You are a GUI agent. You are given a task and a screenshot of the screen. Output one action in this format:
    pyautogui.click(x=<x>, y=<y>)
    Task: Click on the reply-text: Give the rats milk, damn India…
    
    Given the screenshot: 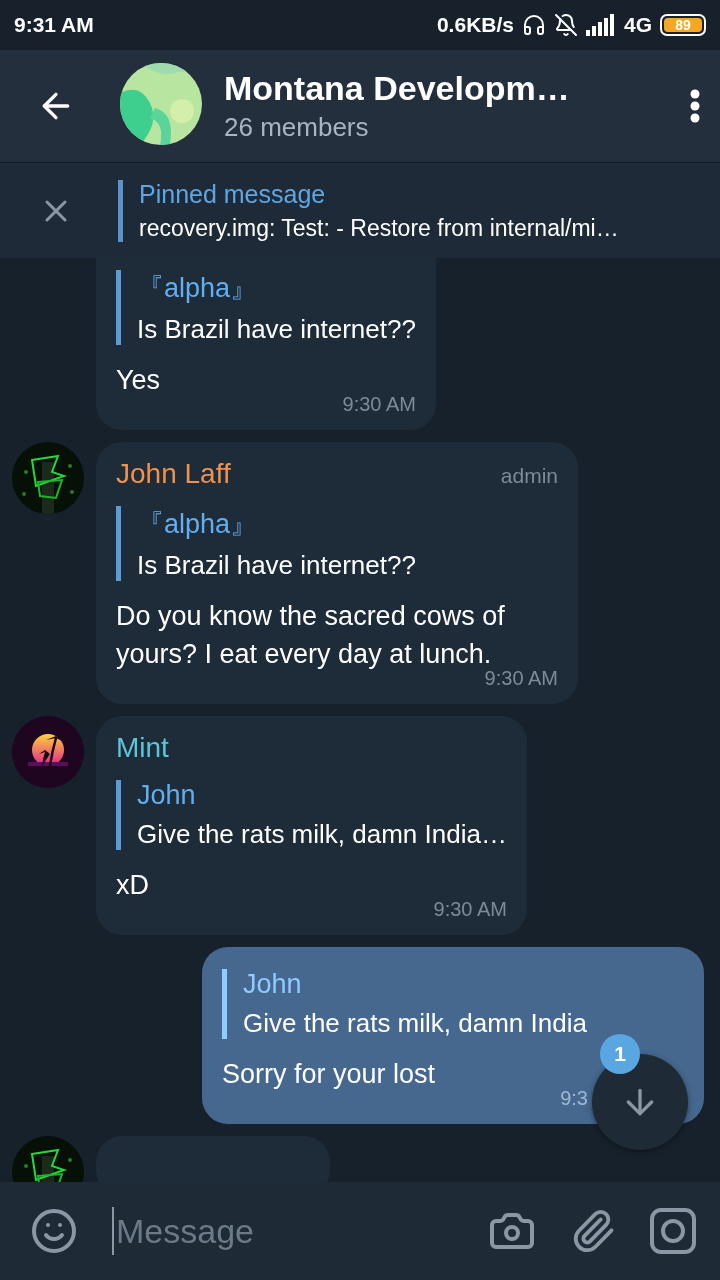 What is the action you would take?
    pyautogui.click(x=322, y=834)
    